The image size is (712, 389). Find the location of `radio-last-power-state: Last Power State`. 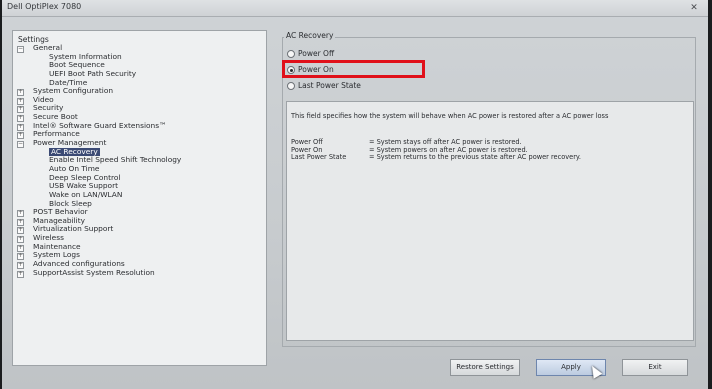

radio-last-power-state: Last Power State is located at coordinates (324, 86).